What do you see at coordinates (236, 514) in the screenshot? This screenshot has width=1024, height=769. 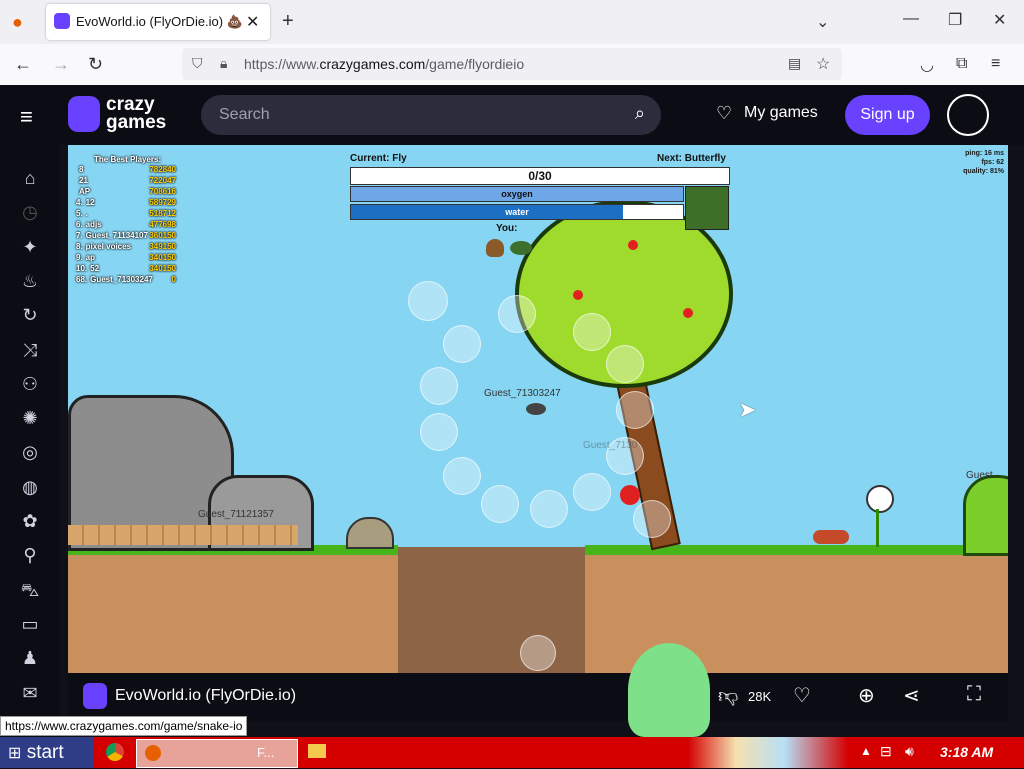 I see `player-left-name: Guest_71121357` at bounding box center [236, 514].